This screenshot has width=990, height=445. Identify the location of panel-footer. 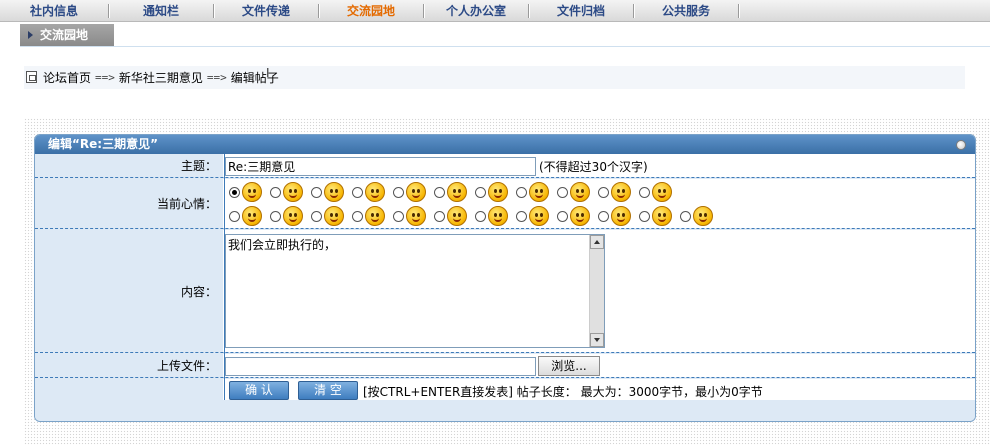
(505, 410).